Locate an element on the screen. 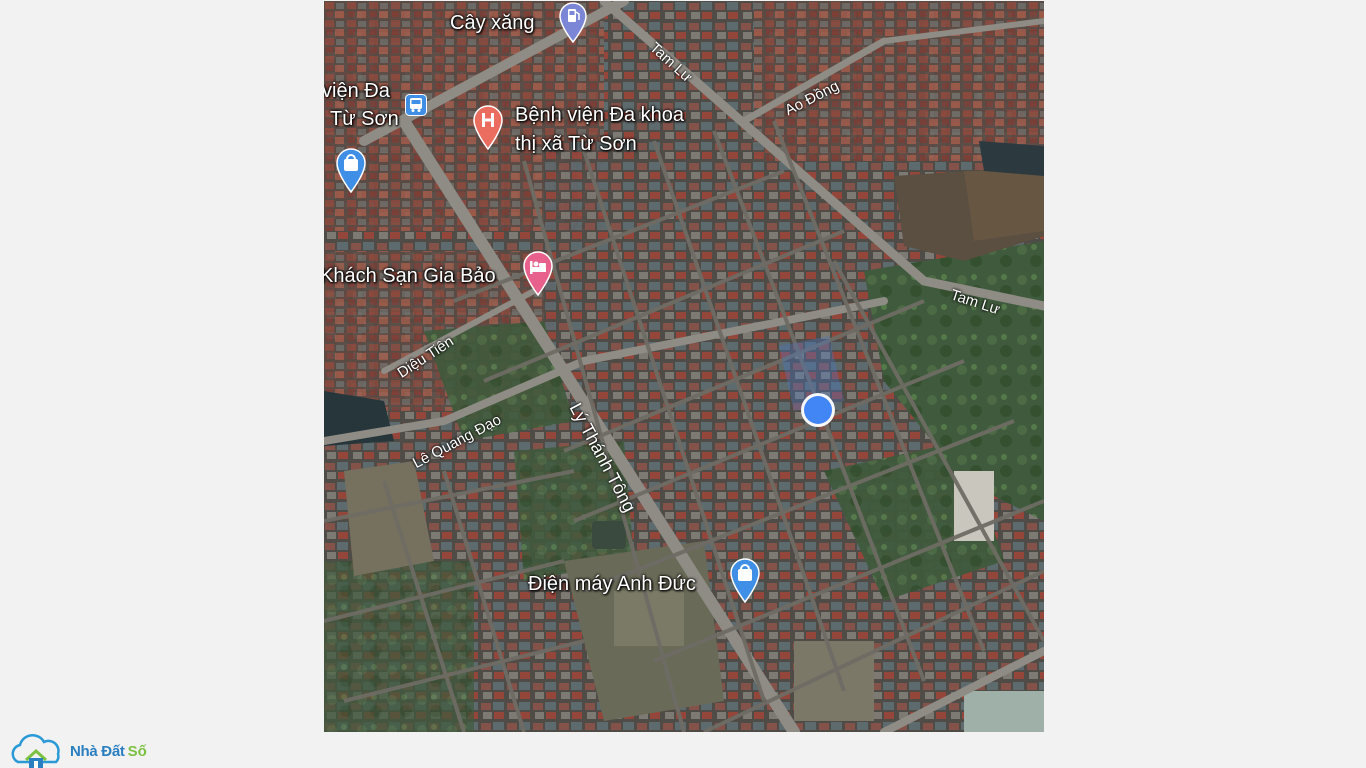 The width and height of the screenshot is (1366, 768). cloud-house-logo-icon is located at coordinates (35, 751).